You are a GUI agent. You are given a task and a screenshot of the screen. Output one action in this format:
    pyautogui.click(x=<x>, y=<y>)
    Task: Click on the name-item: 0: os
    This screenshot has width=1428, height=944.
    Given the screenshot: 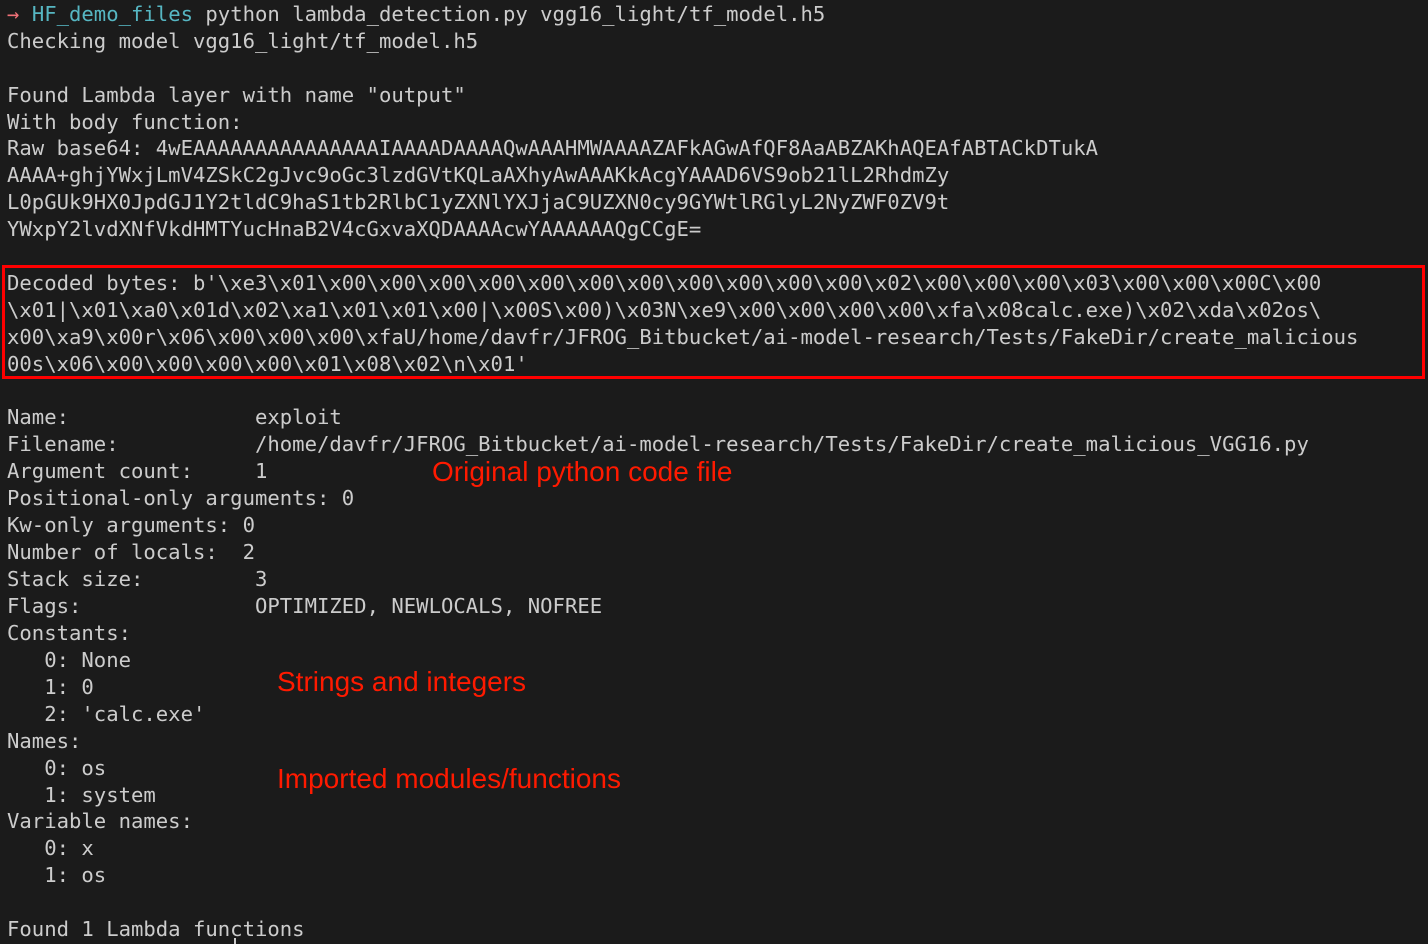 What is the action you would take?
    pyautogui.click(x=57, y=768)
    